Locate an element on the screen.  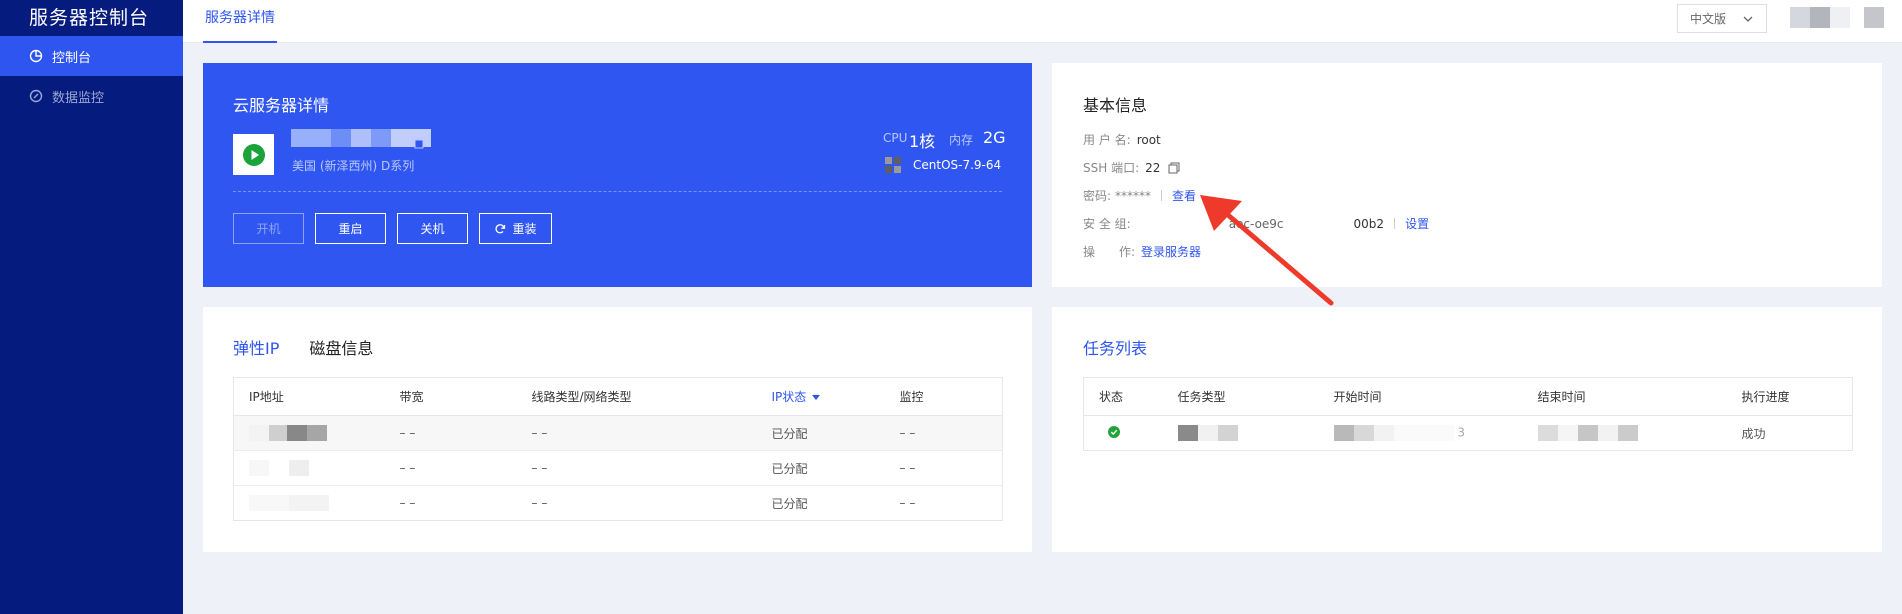
task-list-title: 任务列表 is located at coordinates (1115, 348).